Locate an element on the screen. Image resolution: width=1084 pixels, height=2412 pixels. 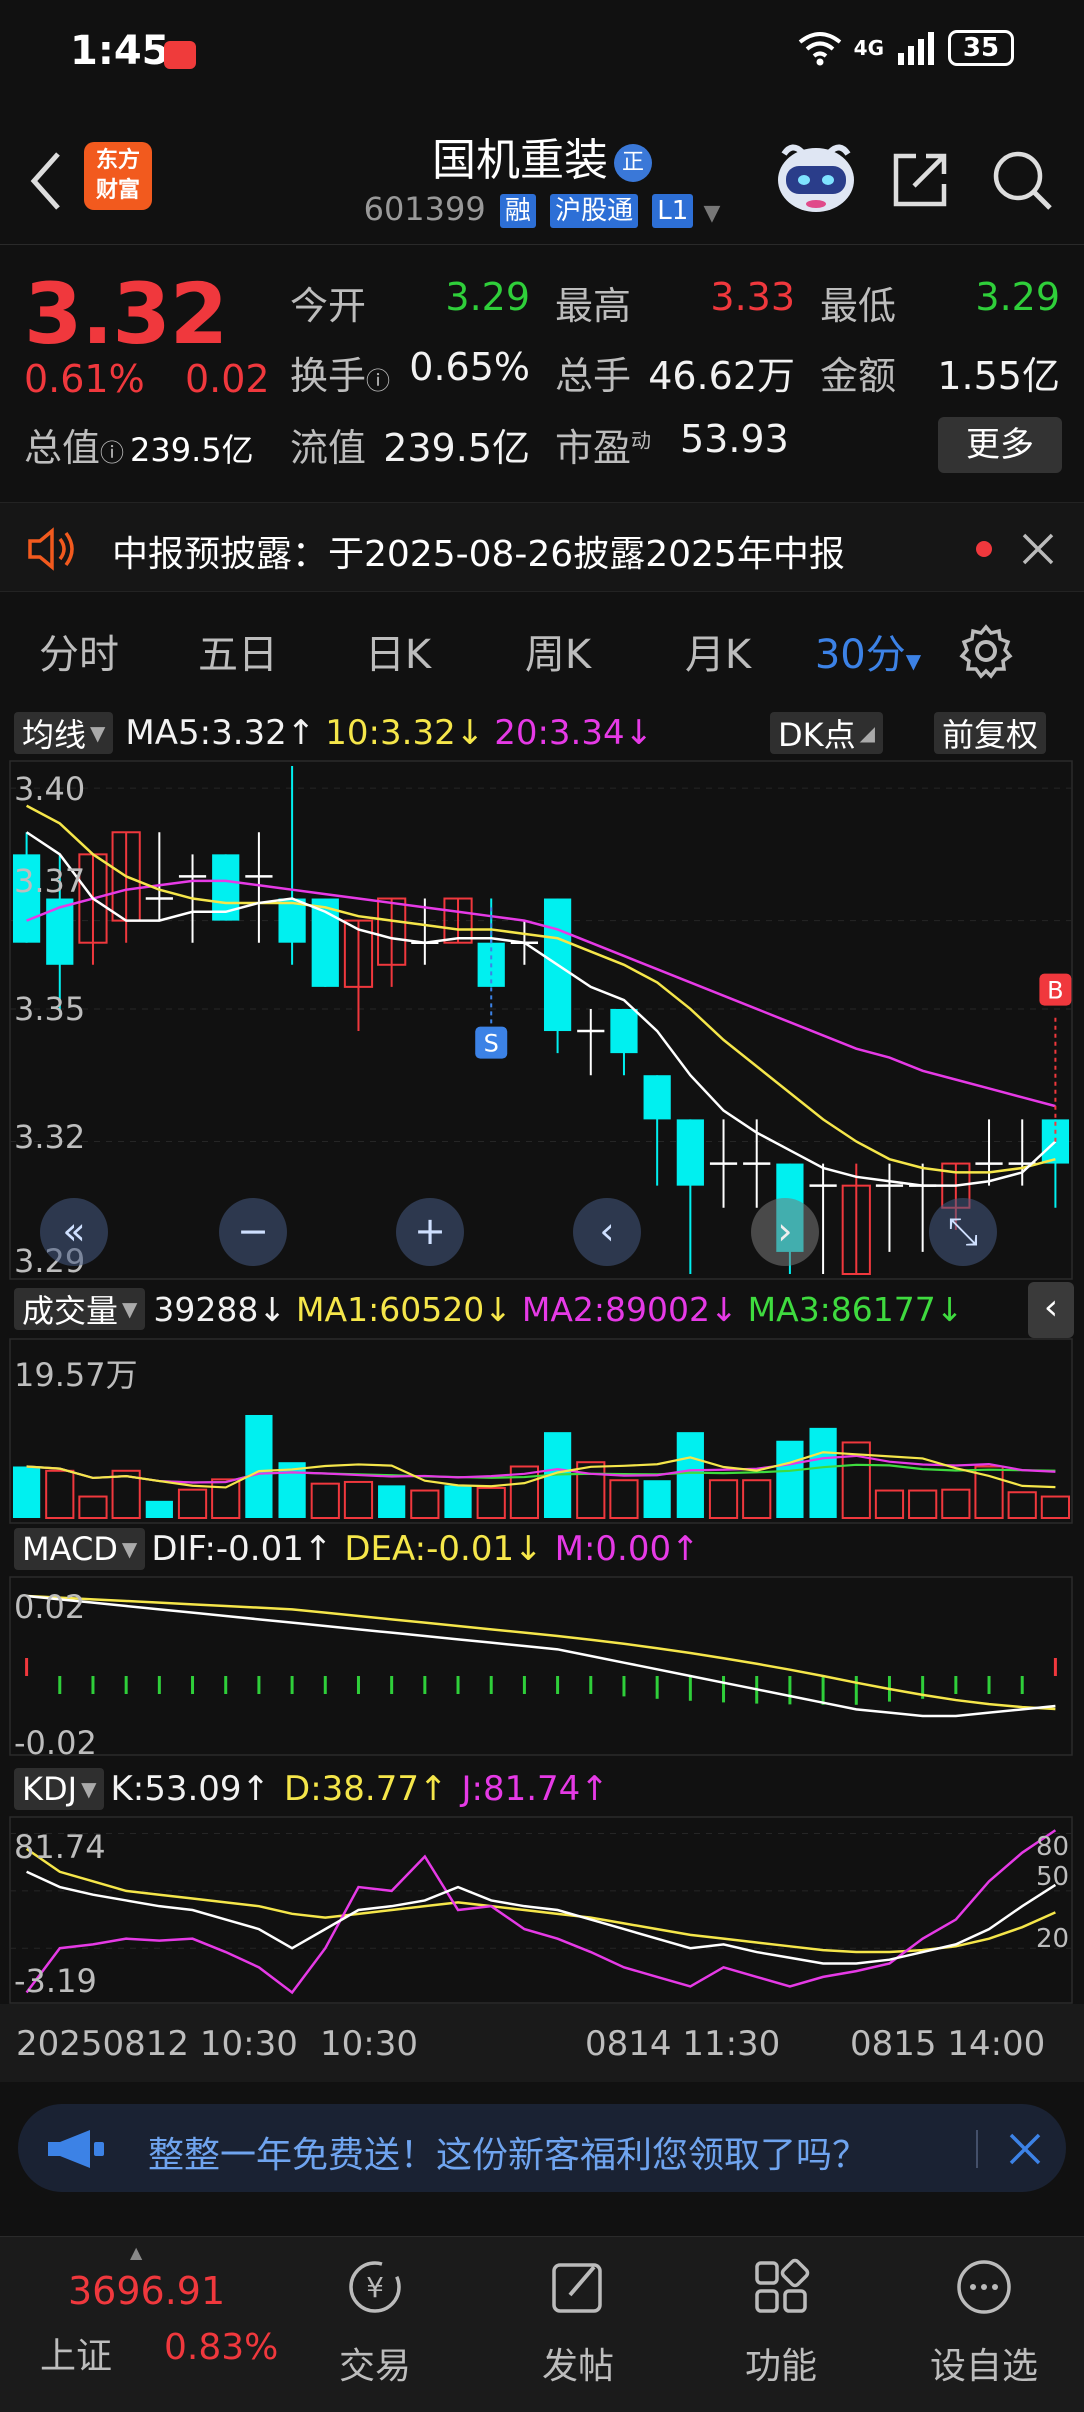
kdj-k: K:53.09↑ is located at coordinates (190, 1789).